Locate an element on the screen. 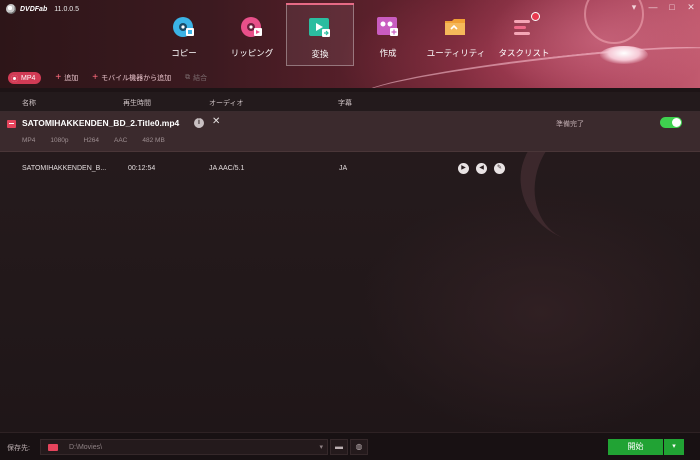 The width and height of the screenshot is (700, 460). meta-video-codec: H264 is located at coordinates (91, 140).